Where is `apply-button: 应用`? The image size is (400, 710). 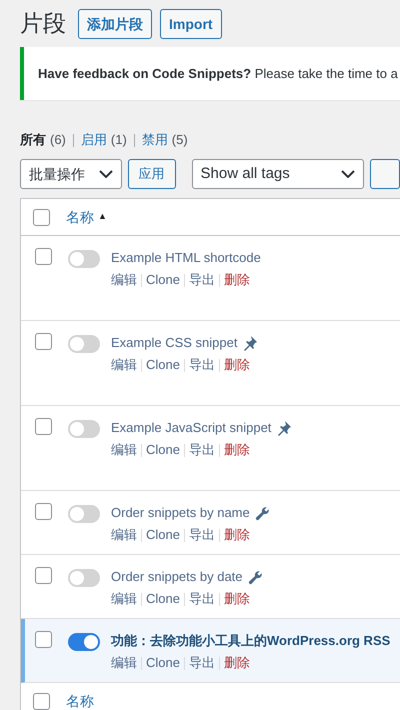
apply-button: 应用 is located at coordinates (152, 174).